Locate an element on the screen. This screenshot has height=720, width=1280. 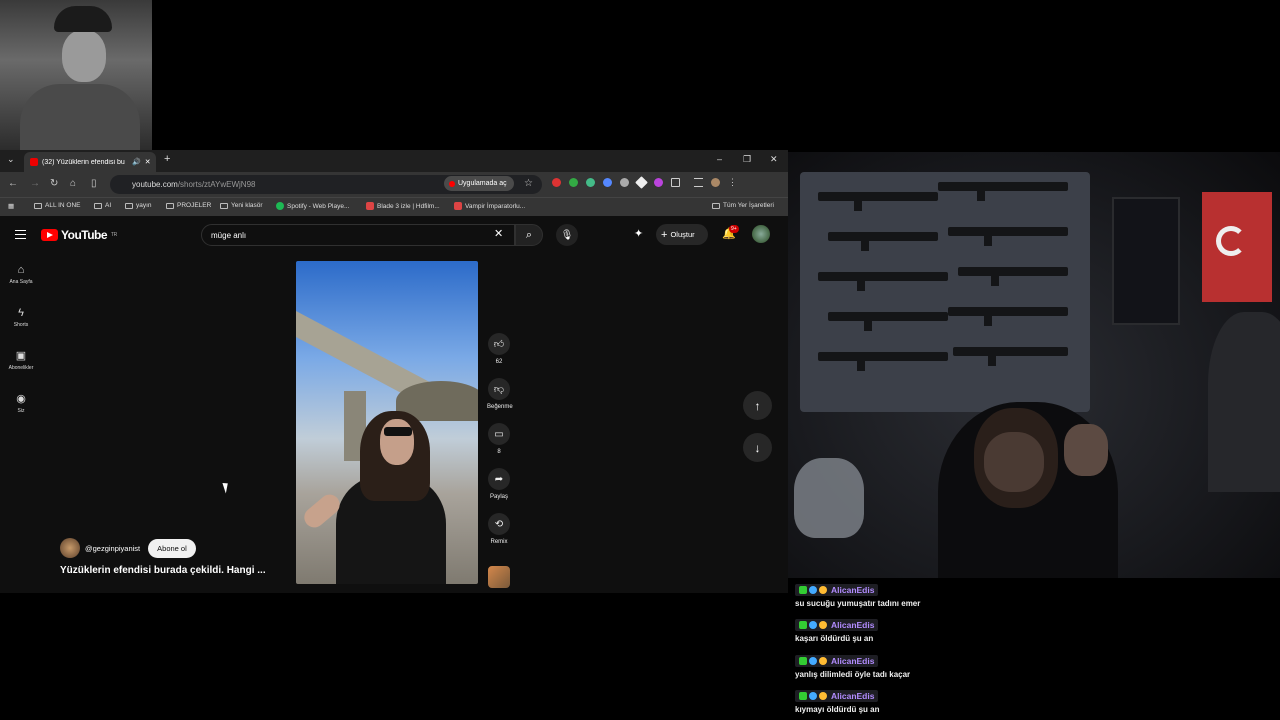
youtube-logo: YouTube TR is located at coordinates (79, 235).